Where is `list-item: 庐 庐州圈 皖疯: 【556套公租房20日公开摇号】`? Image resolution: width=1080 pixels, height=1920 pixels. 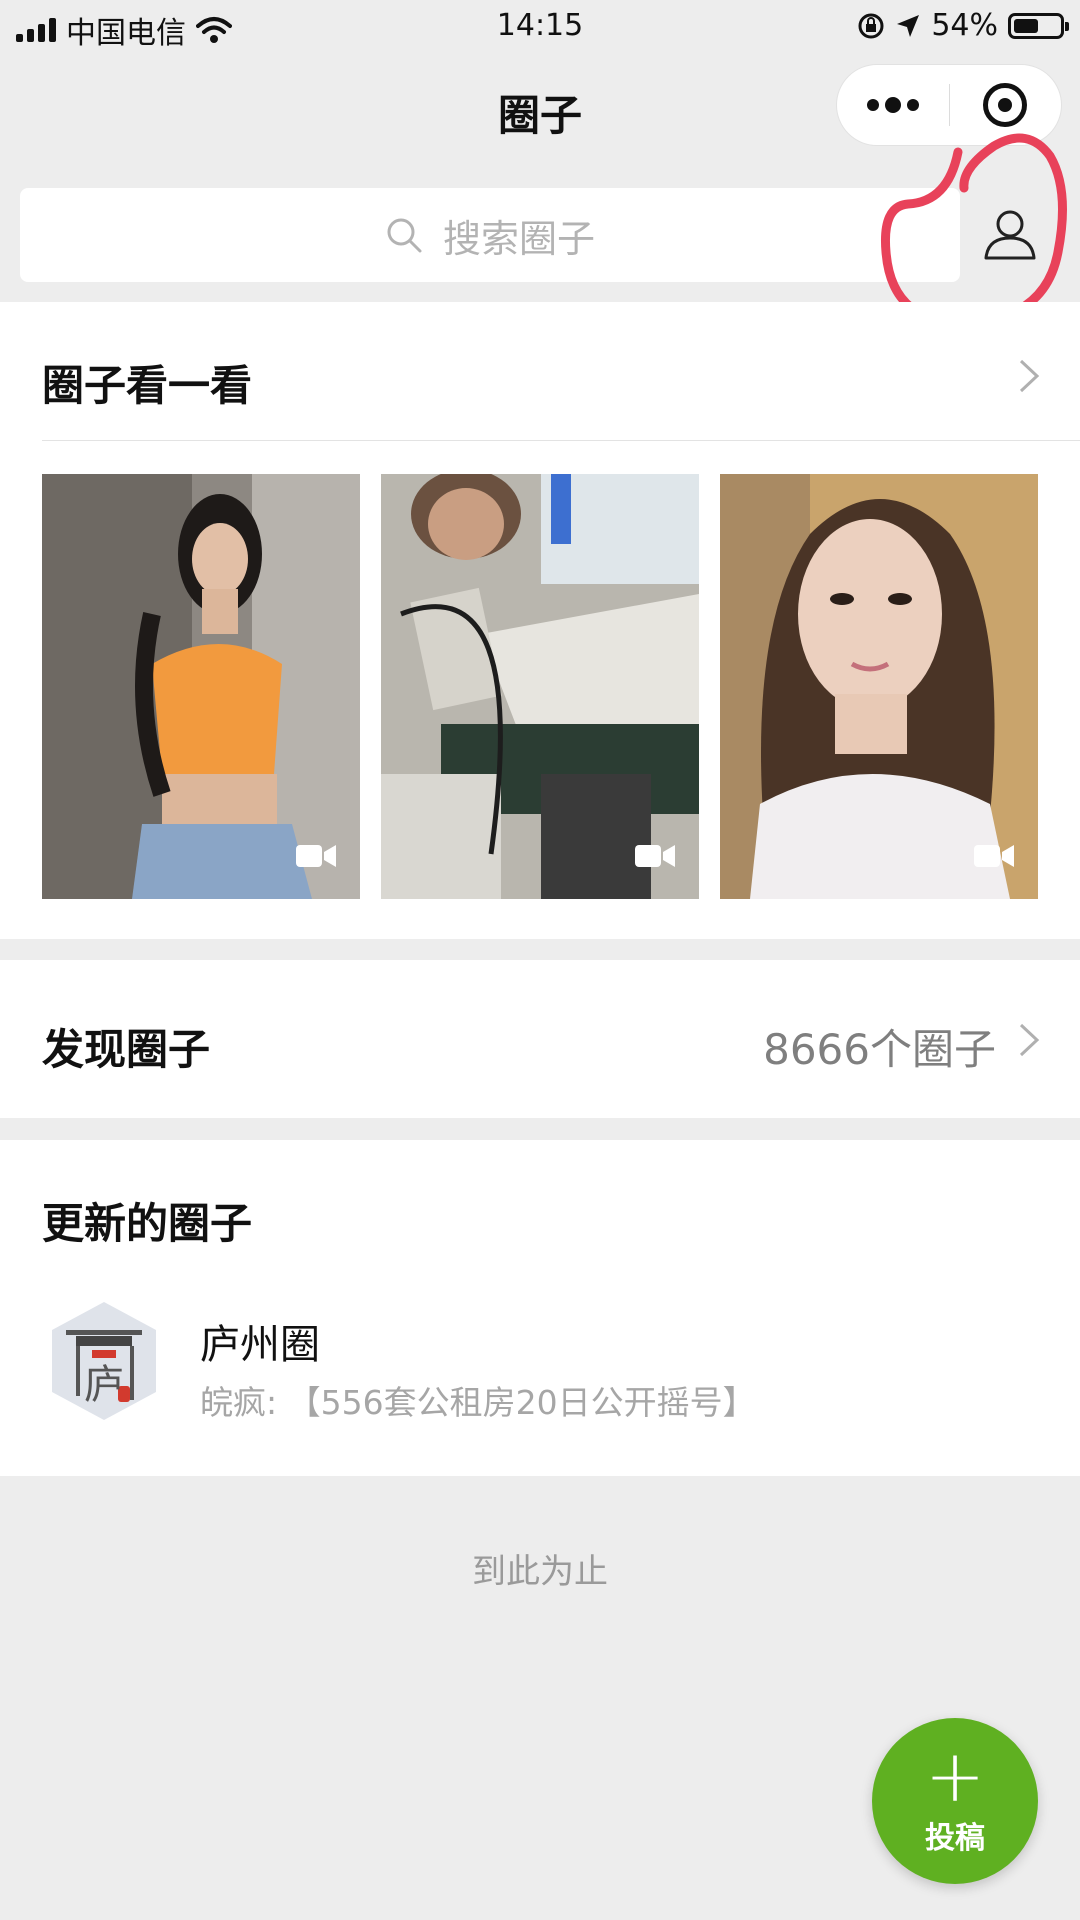
list-item: 庐 庐州圈 皖疯: 【556套公租房20日公开摇号】 is located at coordinates (540, 1375).